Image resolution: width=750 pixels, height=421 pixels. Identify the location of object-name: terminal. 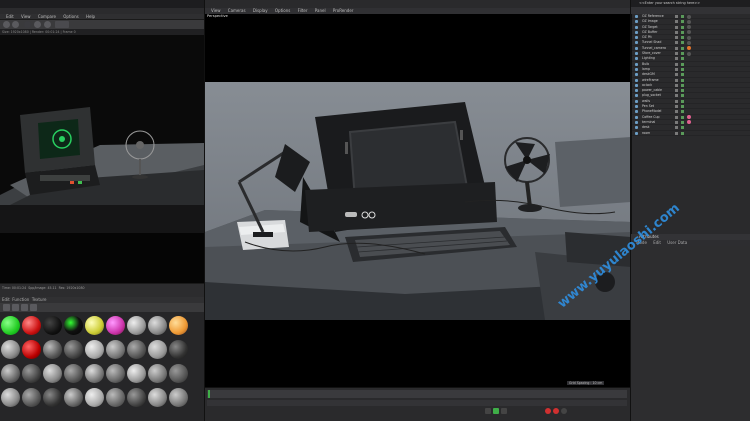
(649, 121).